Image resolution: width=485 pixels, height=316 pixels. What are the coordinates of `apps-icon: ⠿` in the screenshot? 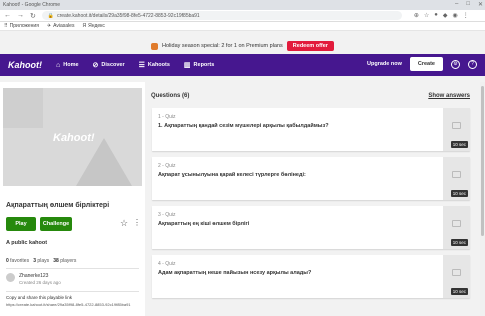 It's located at (6, 26).